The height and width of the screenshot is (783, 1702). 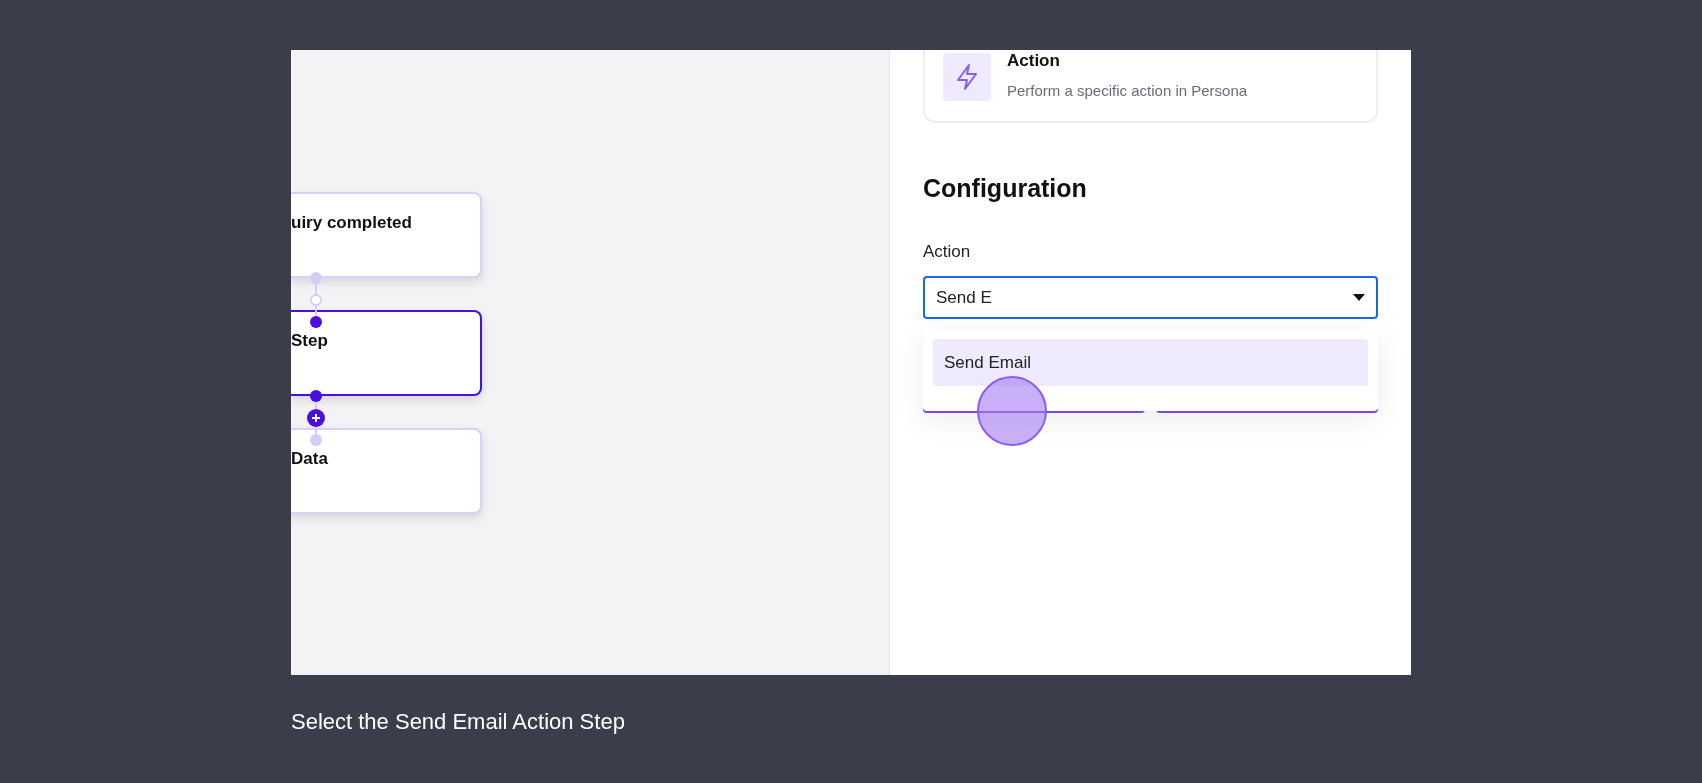 What do you see at coordinates (1127, 91) in the screenshot?
I see `step-type-description: Perform a specific action in Persona` at bounding box center [1127, 91].